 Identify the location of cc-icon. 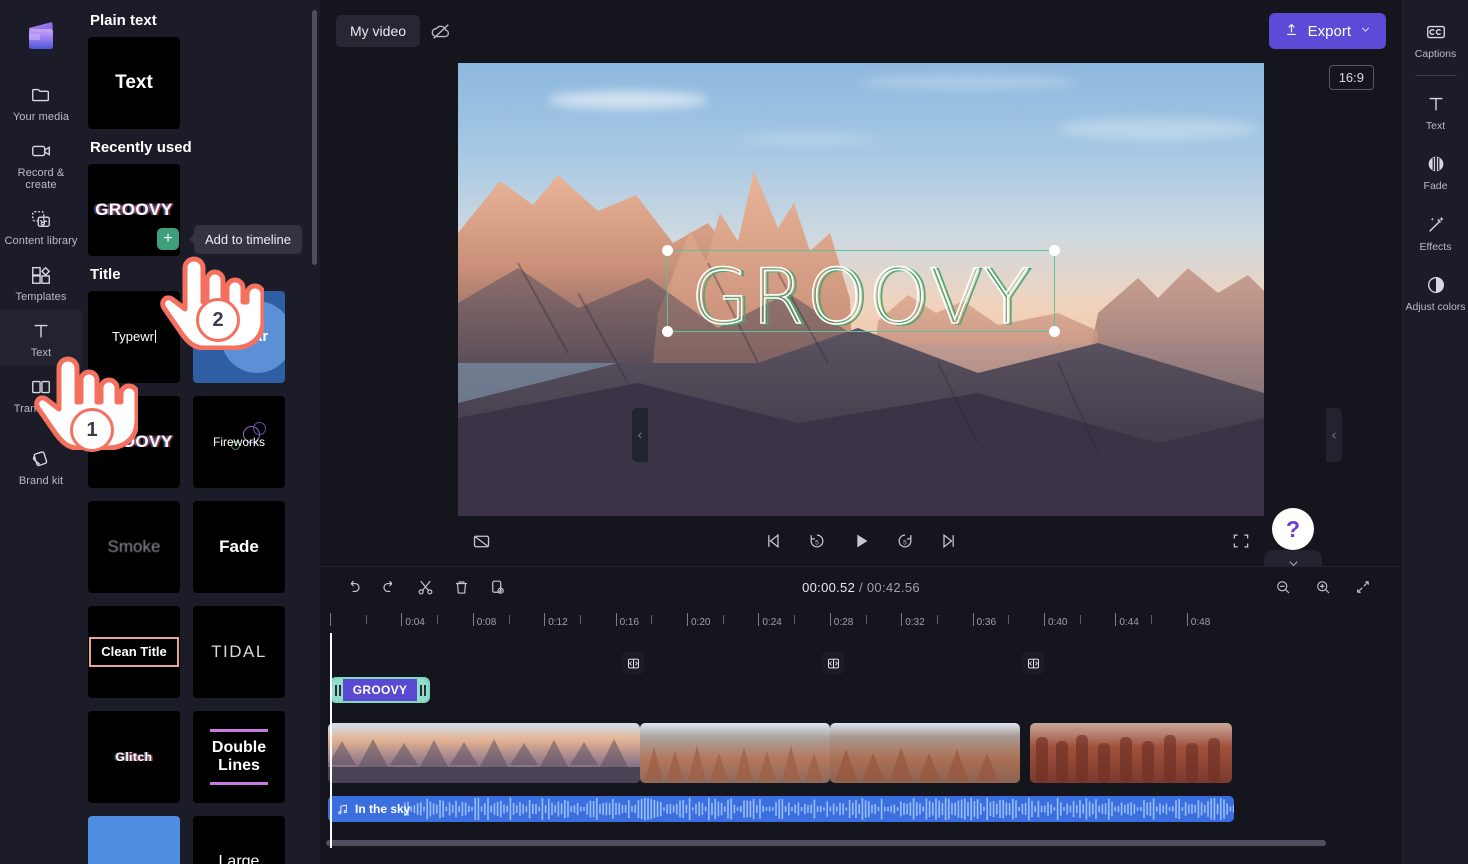
(1436, 32).